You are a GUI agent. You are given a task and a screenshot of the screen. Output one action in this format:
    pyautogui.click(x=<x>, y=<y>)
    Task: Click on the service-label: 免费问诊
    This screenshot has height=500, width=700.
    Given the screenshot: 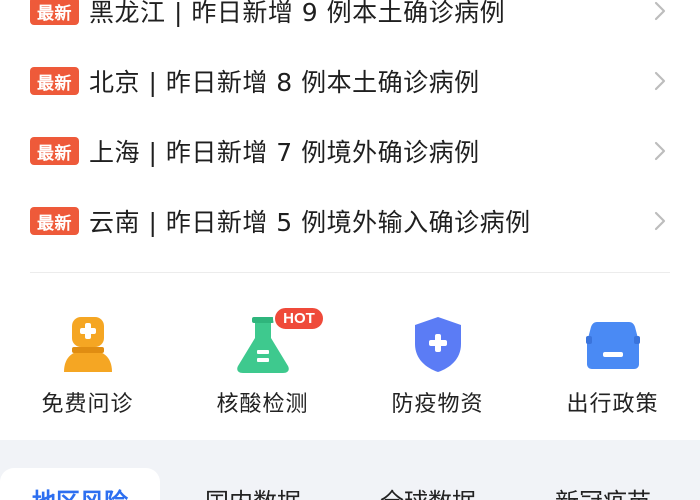 What is the action you would take?
    pyautogui.click(x=87, y=404)
    